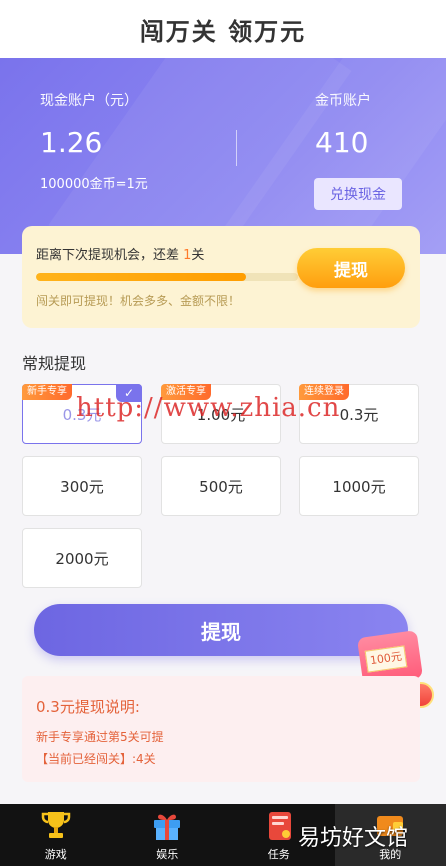 This screenshot has height=866, width=446. I want to click on exchange-rate: 100000金币=1元, so click(94, 184).